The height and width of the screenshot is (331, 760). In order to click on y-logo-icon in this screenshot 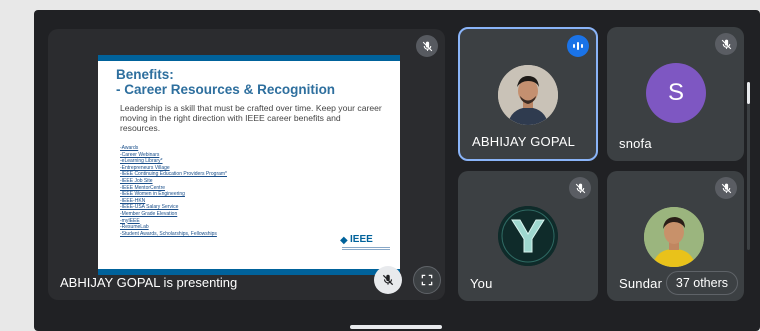, I will do `click(528, 236)`.